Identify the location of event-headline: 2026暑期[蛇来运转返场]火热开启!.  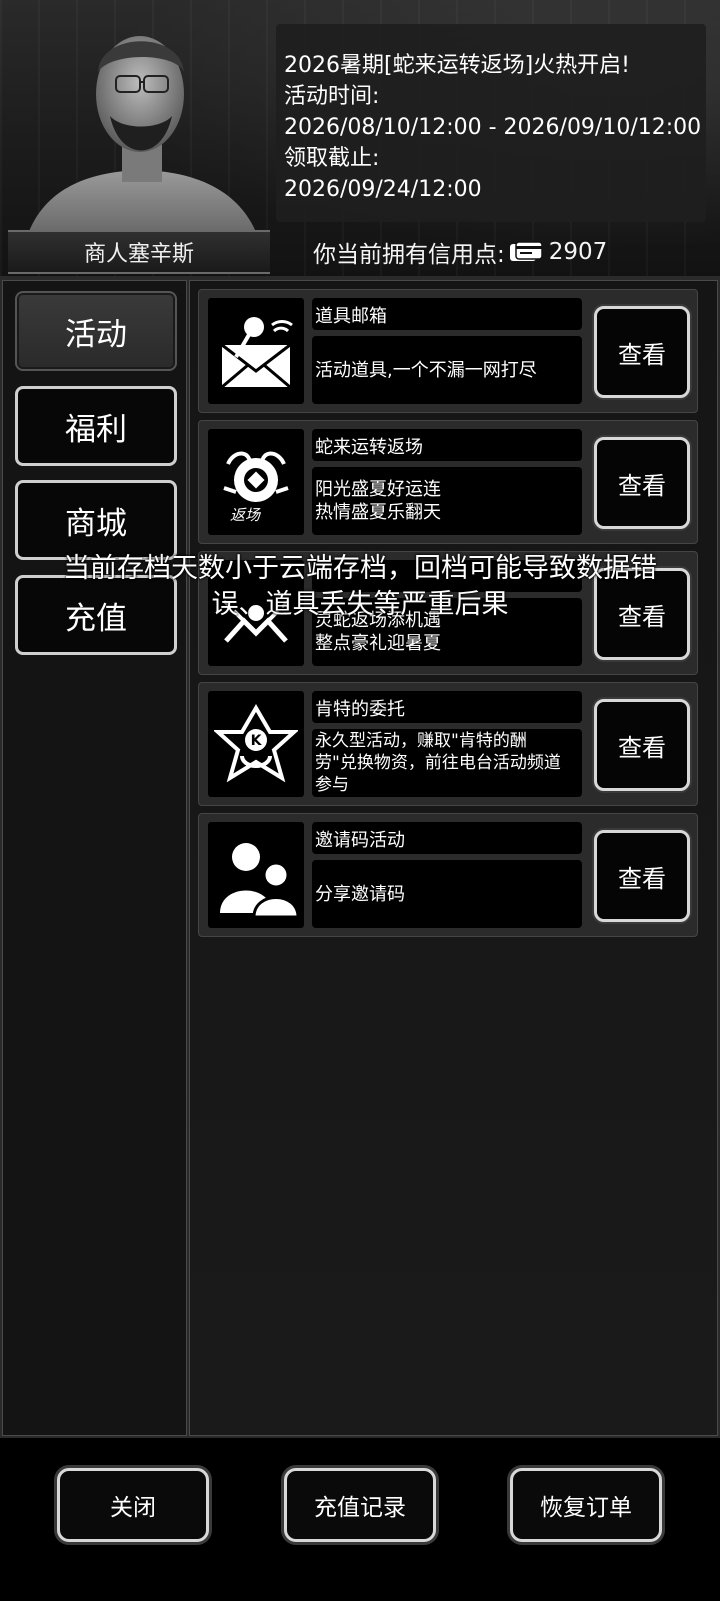
(457, 65).